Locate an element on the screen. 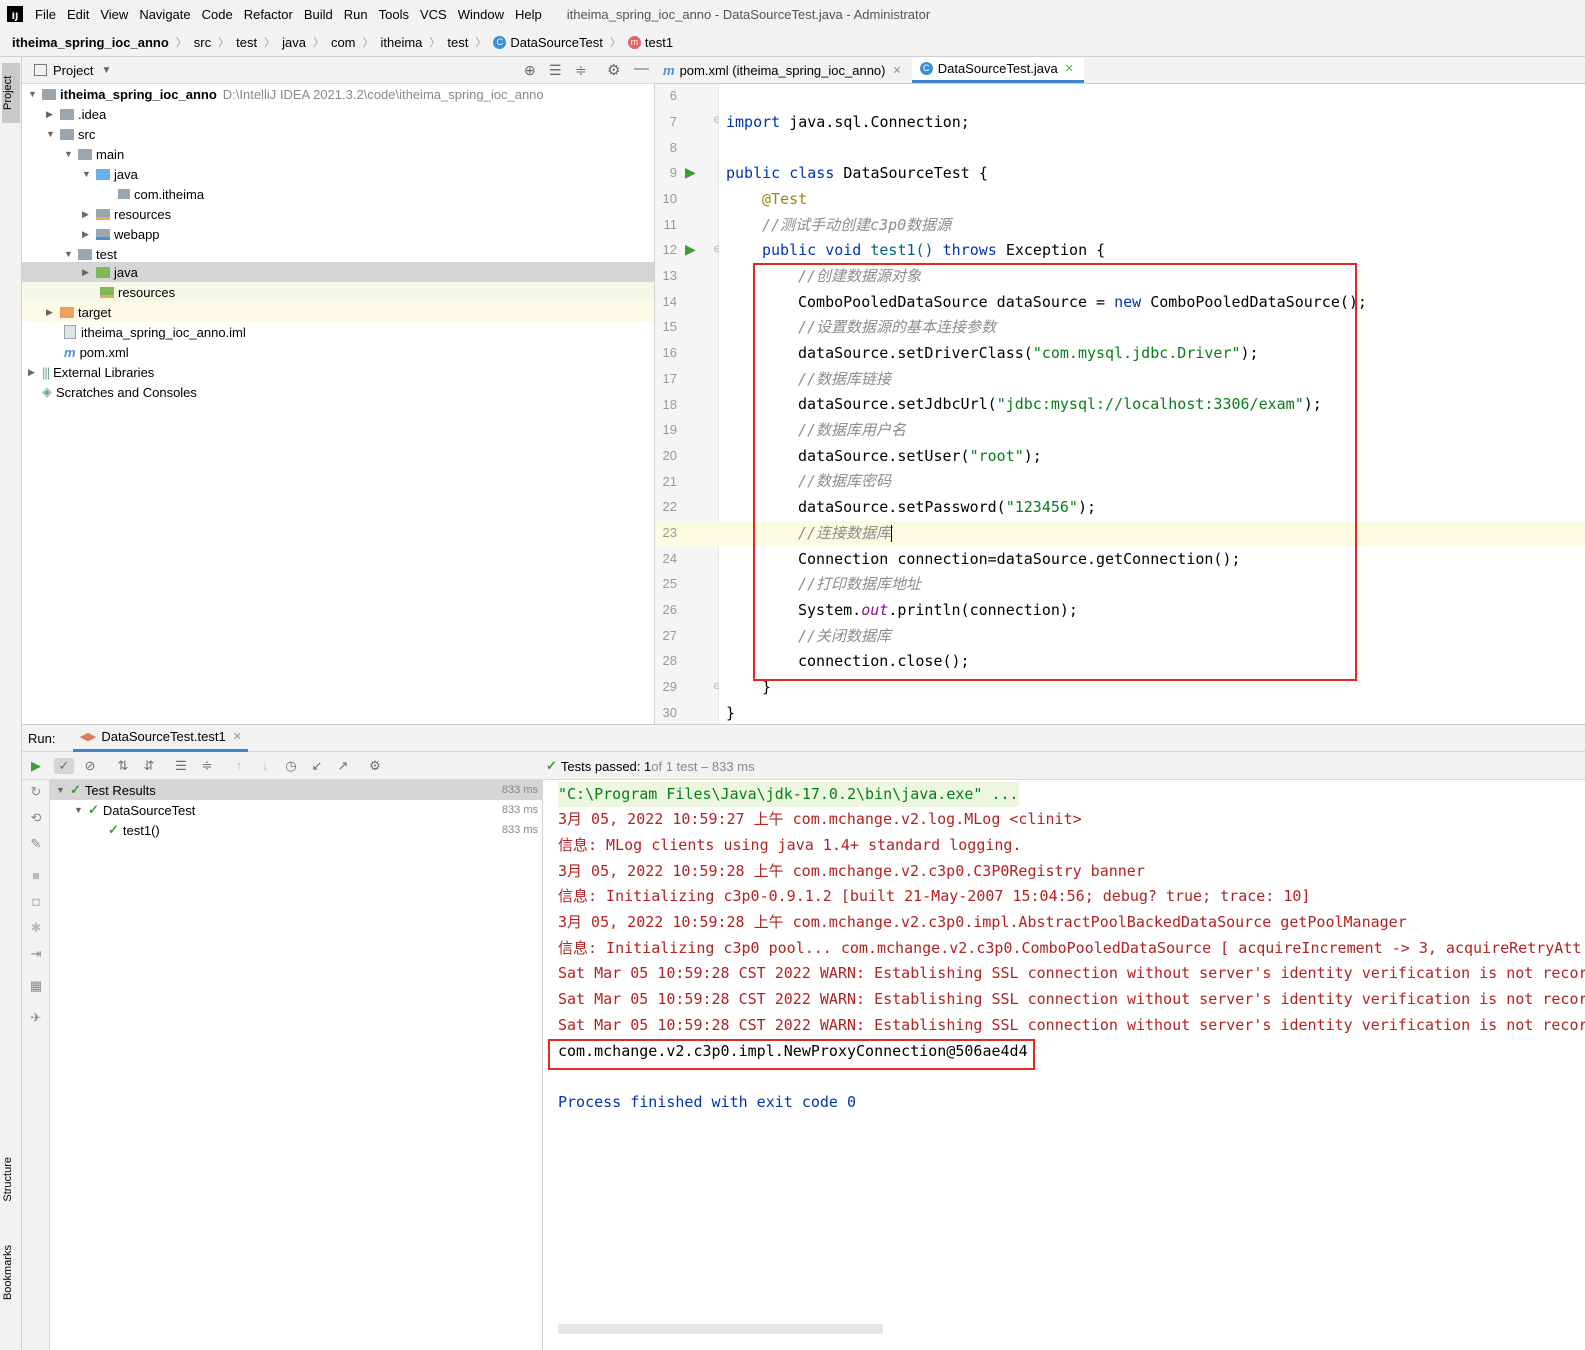  rerun-icon: ▶ is located at coordinates (36, 766).